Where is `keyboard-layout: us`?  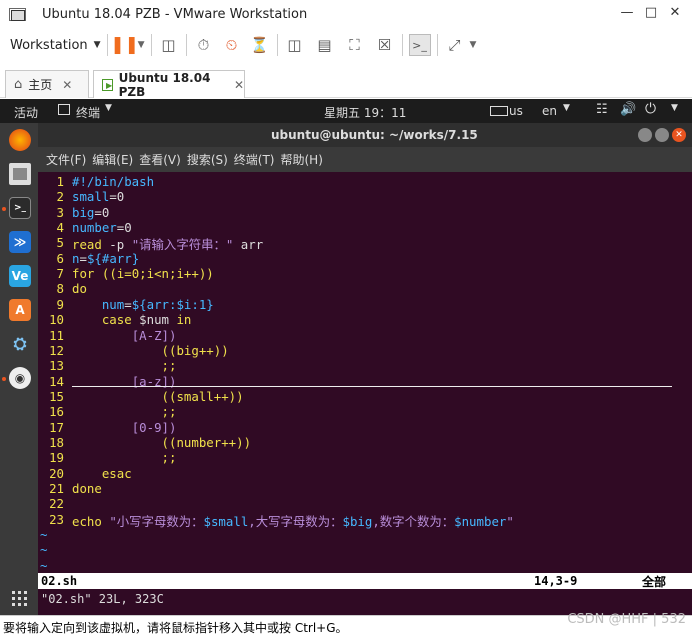
keyboard-layout: us is located at coordinates (516, 111).